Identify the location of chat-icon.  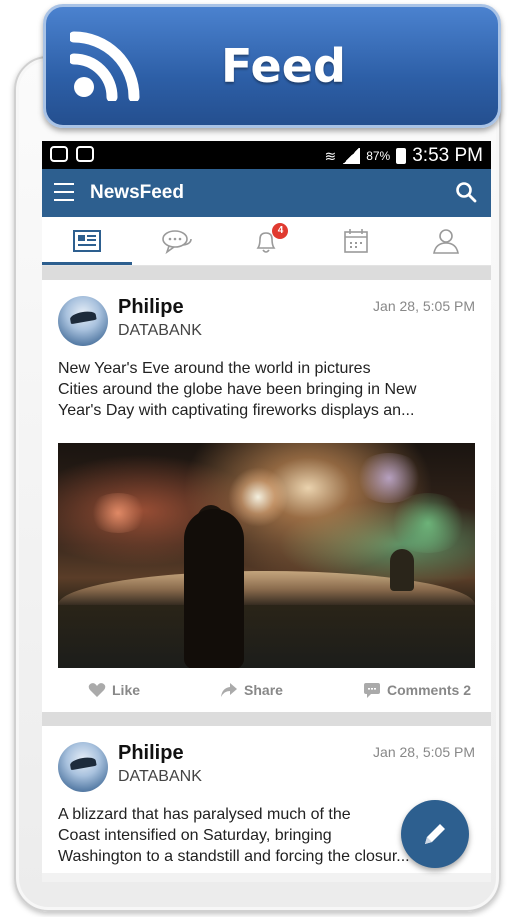
(176, 242).